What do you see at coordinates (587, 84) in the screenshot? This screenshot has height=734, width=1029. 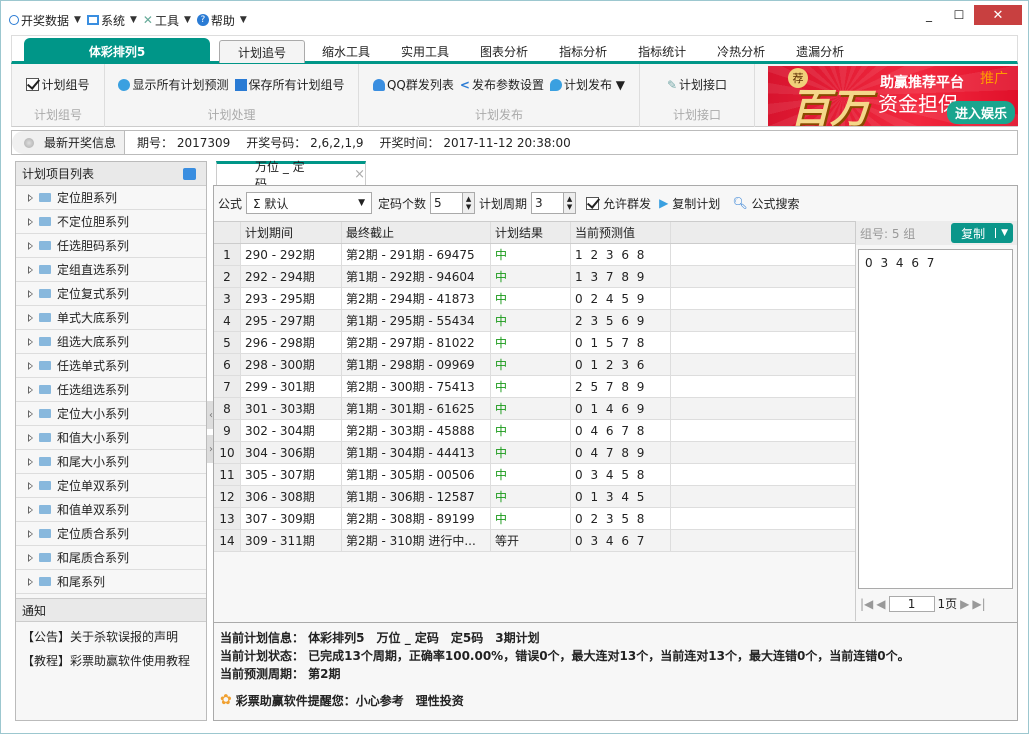 I see `plan-publish-dropdown: 计划发布 ▼` at bounding box center [587, 84].